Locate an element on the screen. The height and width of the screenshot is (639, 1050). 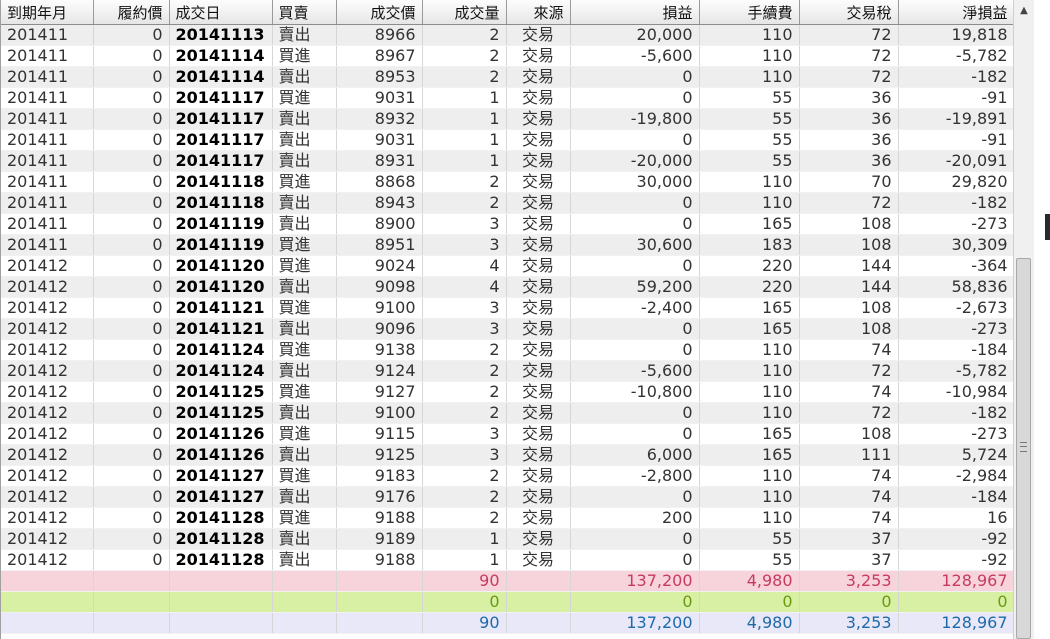
cell-net-pnl: 19,818 is located at coordinates (956, 35).